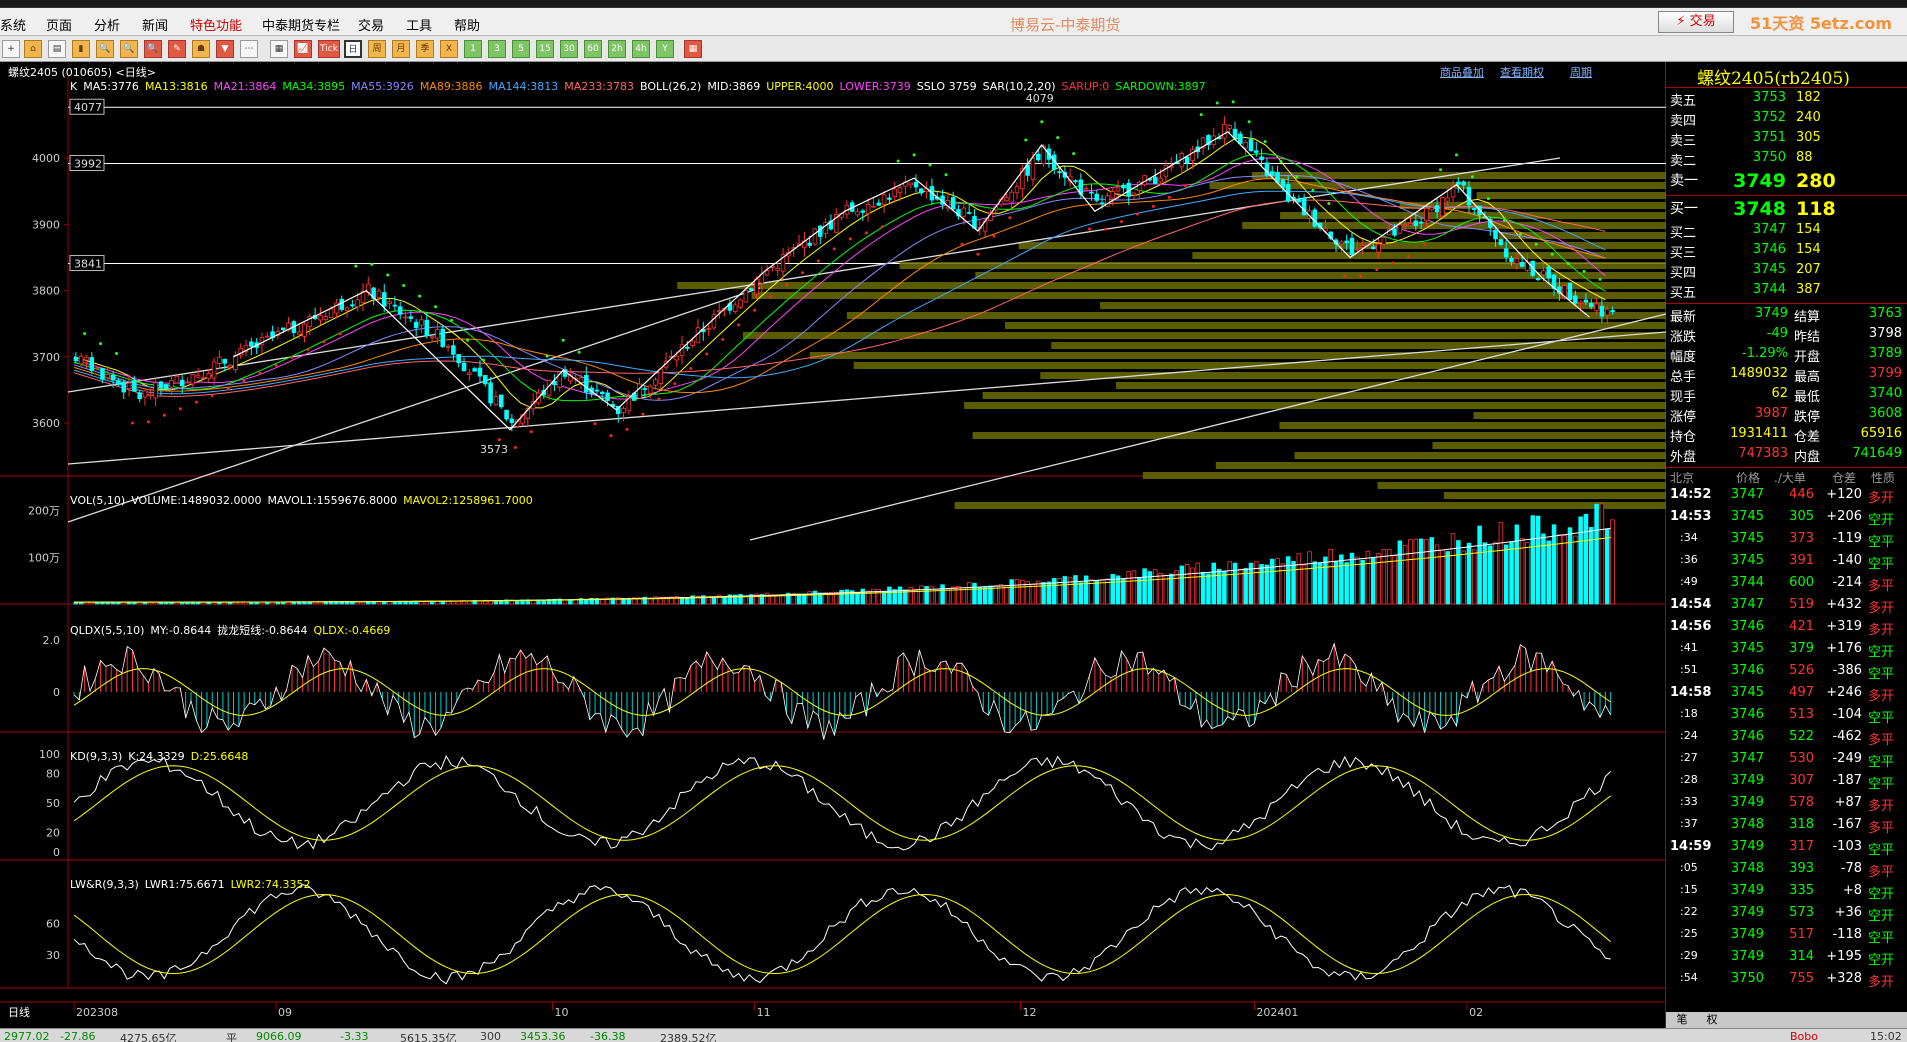 The image size is (1907, 1042). Describe the element at coordinates (1885, 333) in the screenshot. I see `stat-value: 3798` at that location.